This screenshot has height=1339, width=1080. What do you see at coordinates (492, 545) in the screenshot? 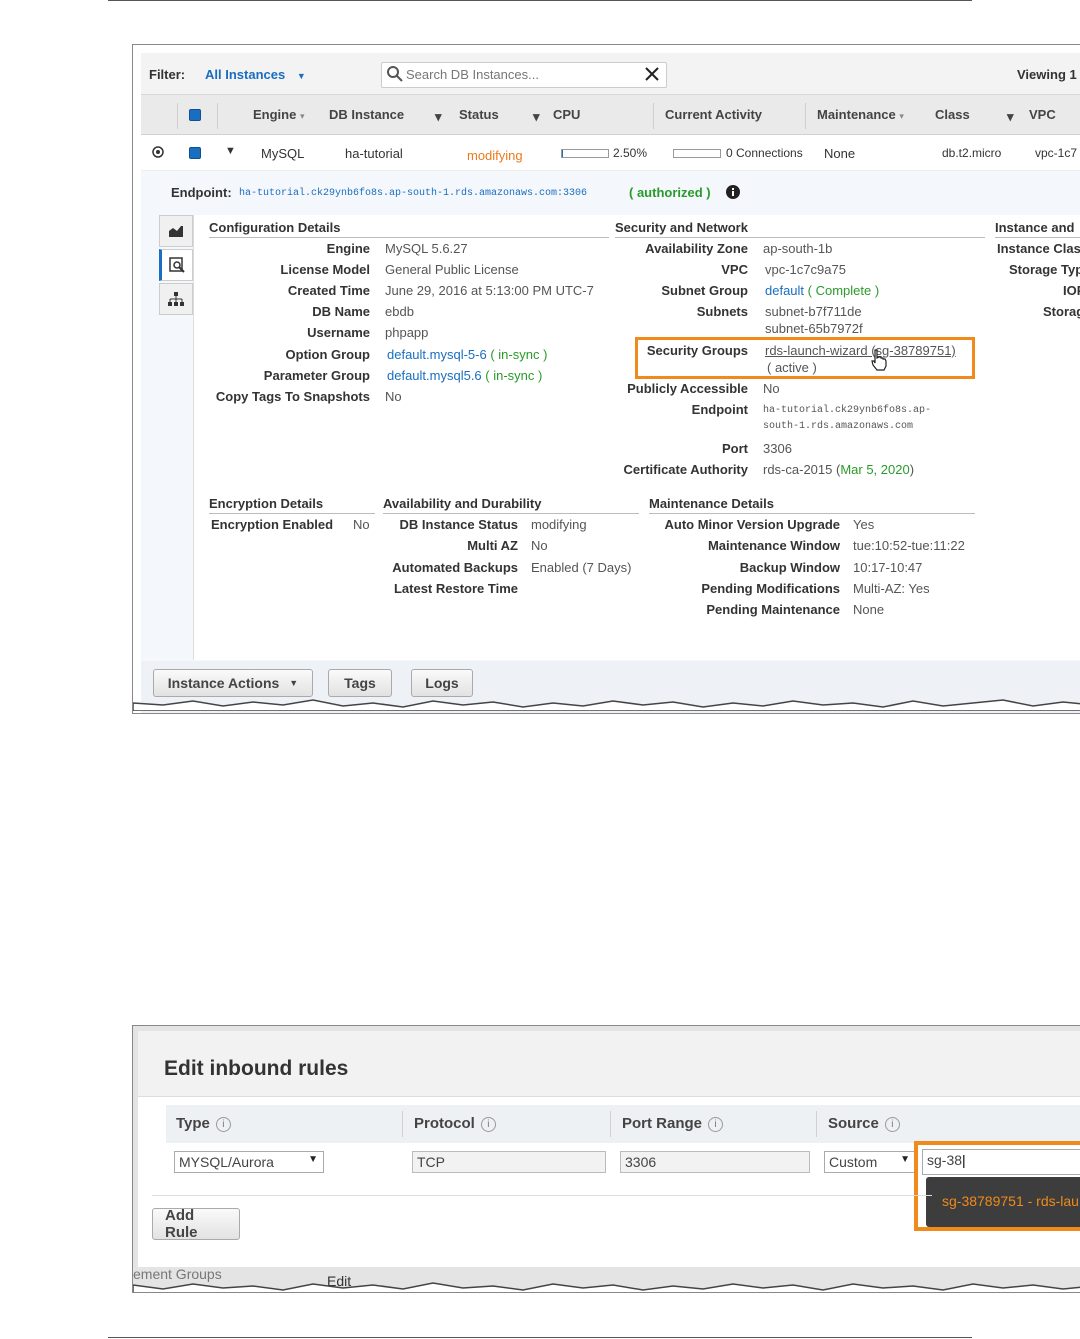
I see `avail-multiaz-key: Multi AZ` at bounding box center [492, 545].